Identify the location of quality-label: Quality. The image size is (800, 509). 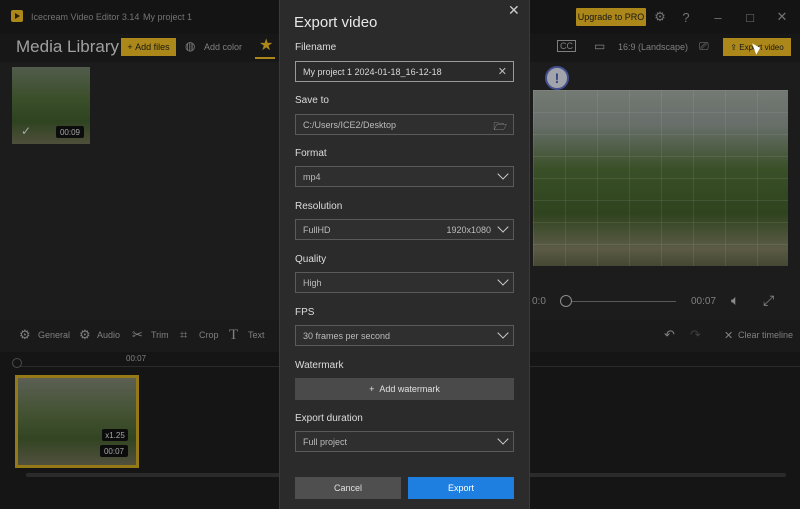
(311, 259).